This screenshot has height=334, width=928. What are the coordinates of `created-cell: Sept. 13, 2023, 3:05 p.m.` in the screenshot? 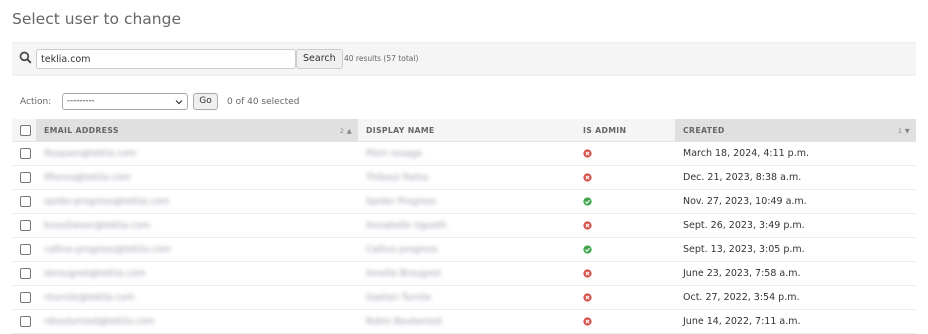 It's located at (795, 249).